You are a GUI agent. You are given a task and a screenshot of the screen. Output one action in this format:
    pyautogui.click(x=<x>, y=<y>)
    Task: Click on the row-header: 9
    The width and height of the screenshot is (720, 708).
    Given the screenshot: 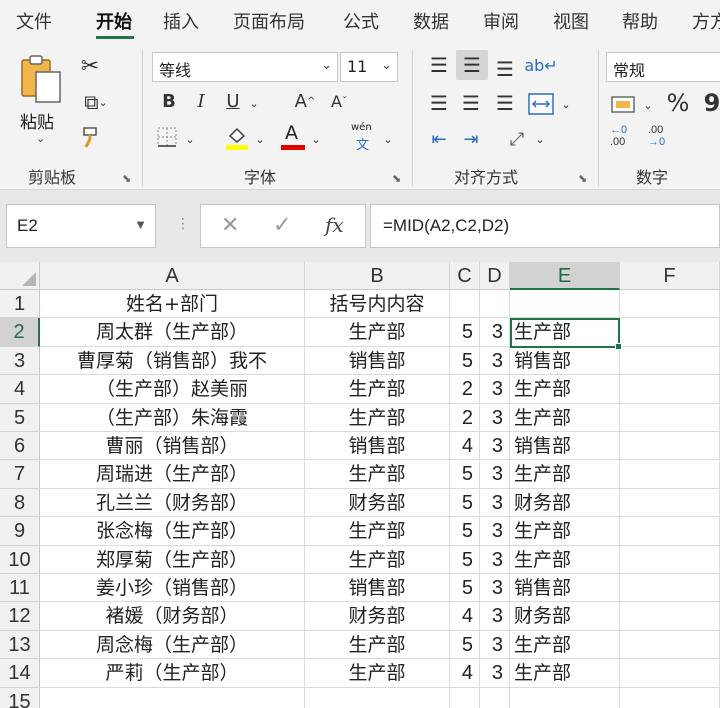 What is the action you would take?
    pyautogui.click(x=20, y=531)
    